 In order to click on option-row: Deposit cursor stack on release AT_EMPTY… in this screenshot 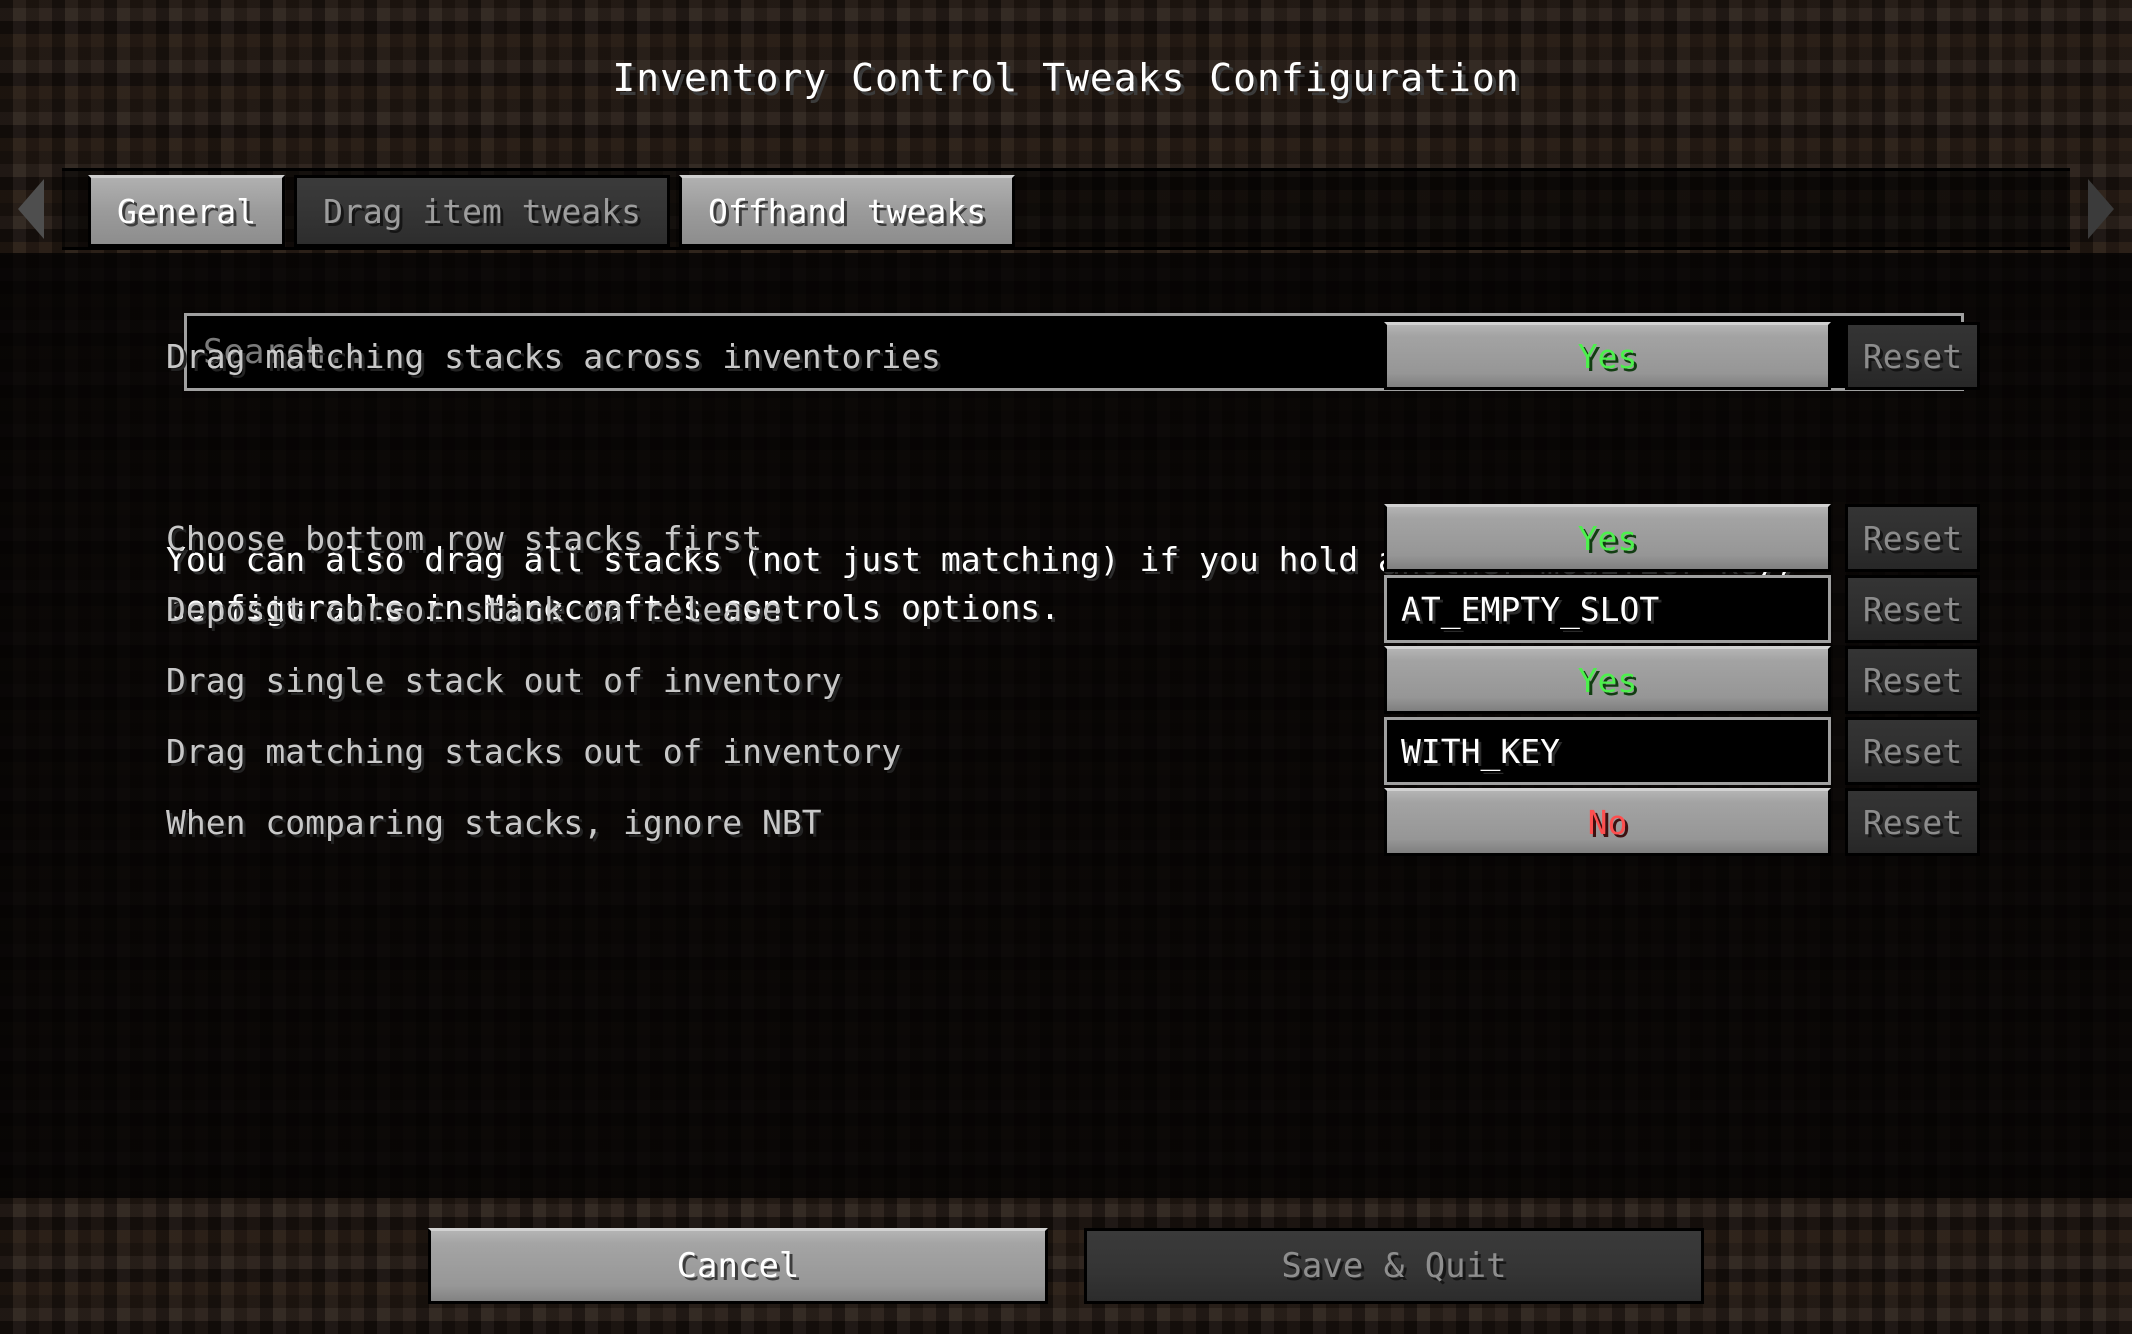, I will do `click(1066, 609)`.